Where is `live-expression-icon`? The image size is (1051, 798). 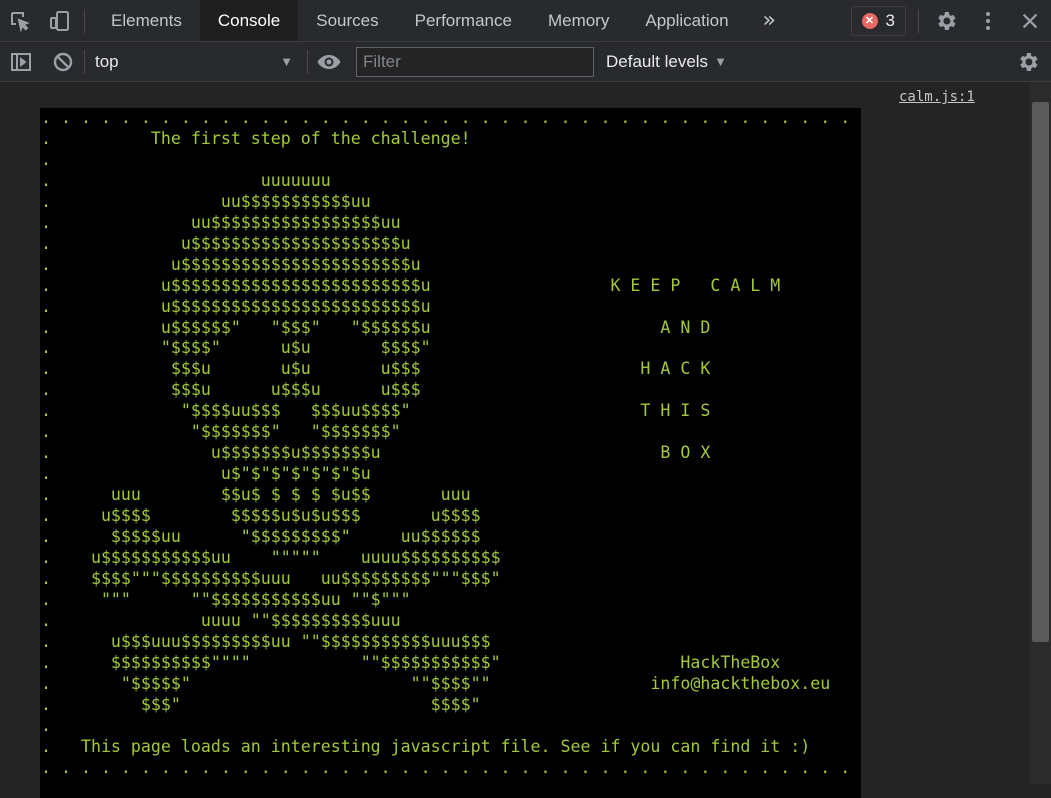
live-expression-icon is located at coordinates (329, 62).